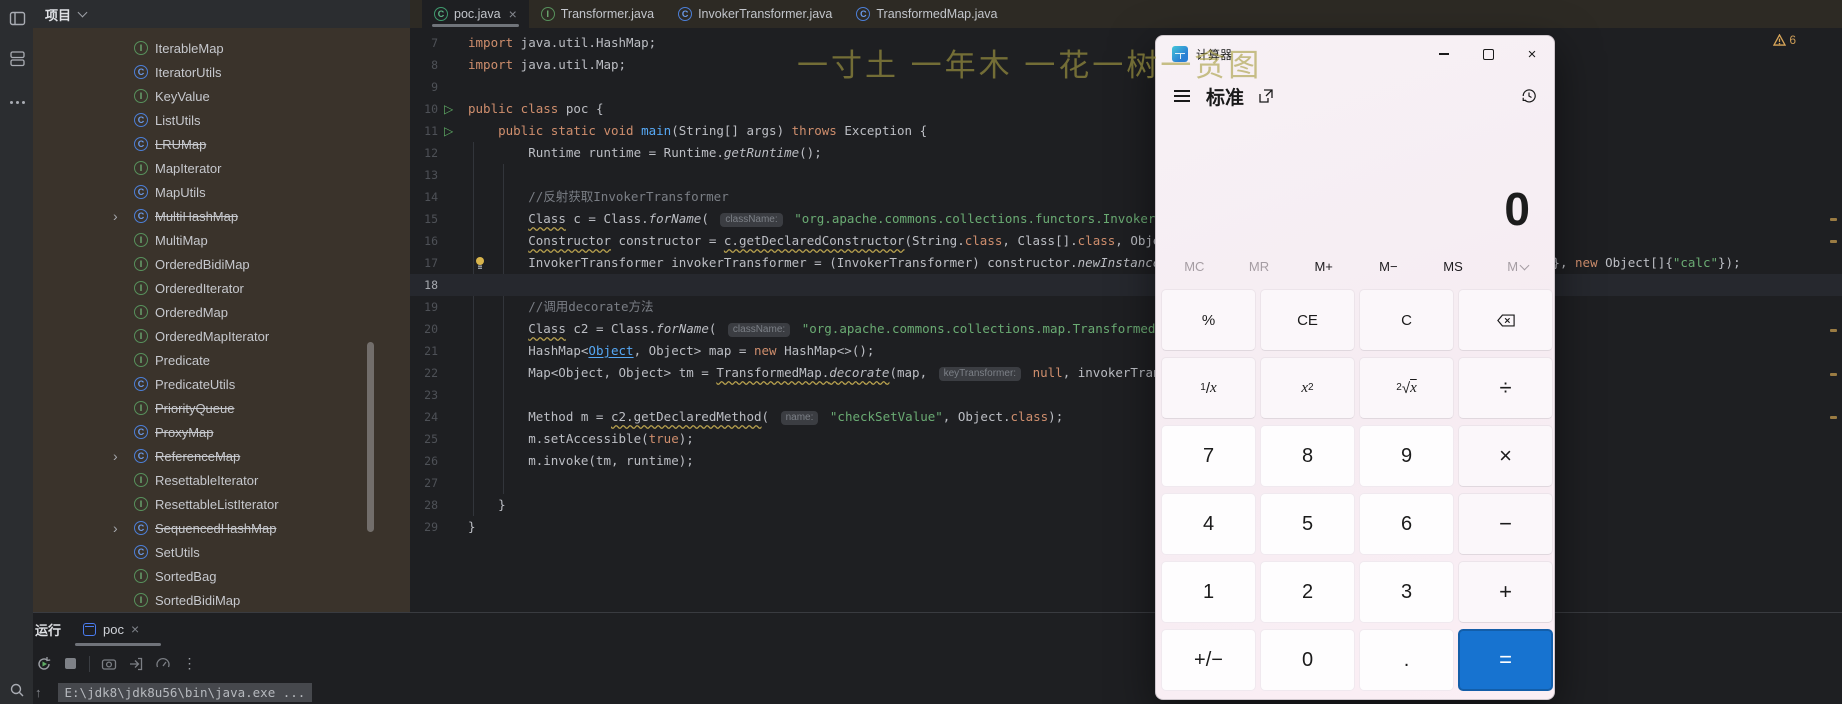  What do you see at coordinates (1208, 388) in the screenshot?
I see `calc-key-1/x: 1/x` at bounding box center [1208, 388].